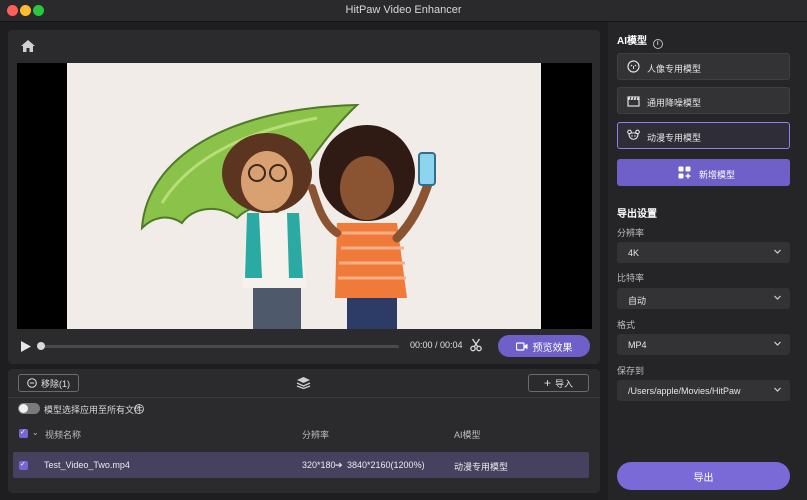 The width and height of the screenshot is (807, 500). What do you see at coordinates (32, 383) in the screenshot?
I see `minus-circle-icon` at bounding box center [32, 383].